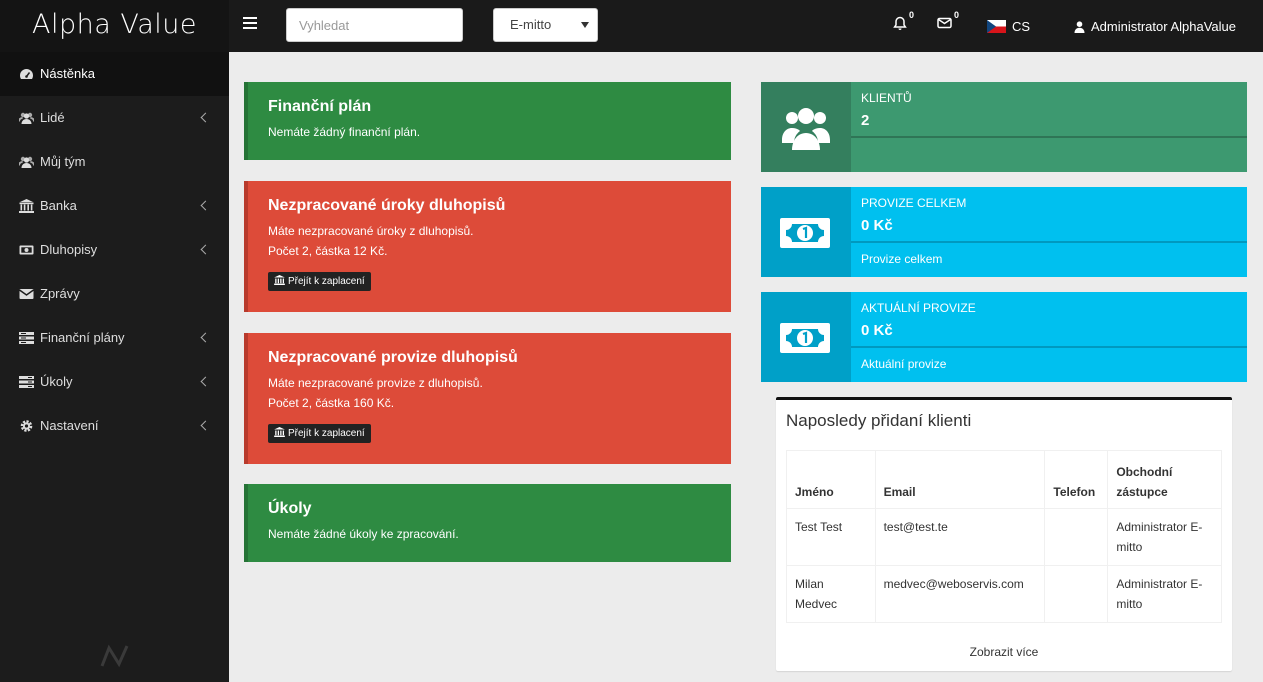 The image size is (1263, 682). I want to click on dashboard-icon, so click(26, 74).